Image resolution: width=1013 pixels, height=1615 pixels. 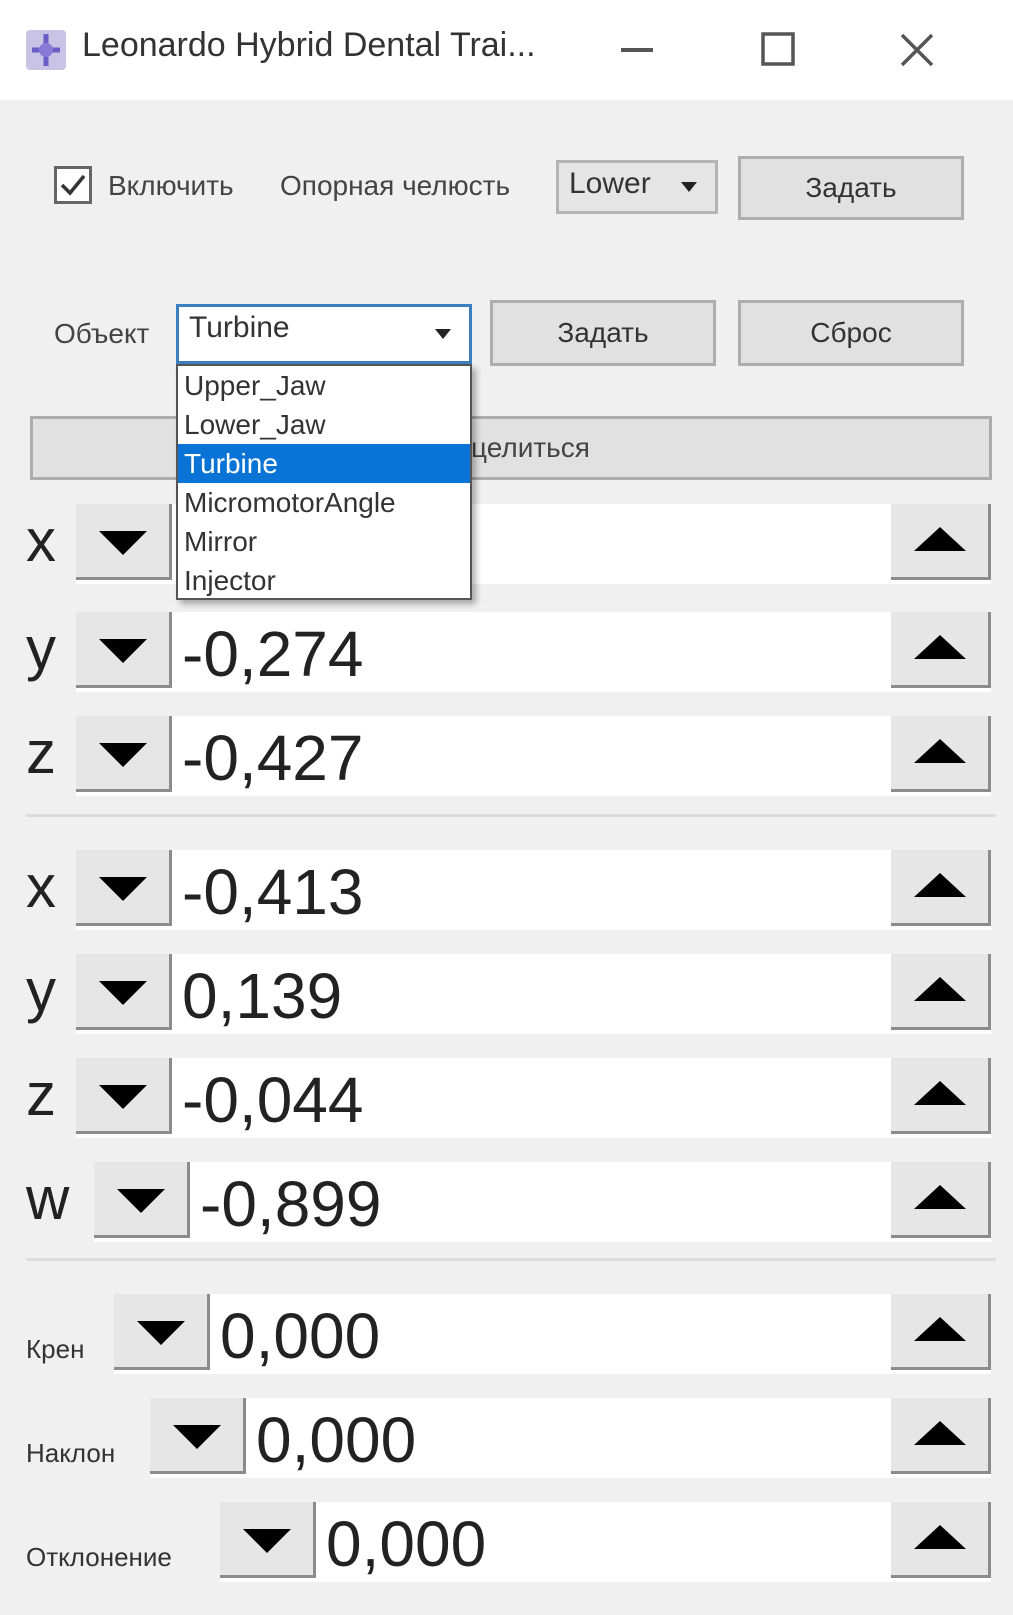 I want to click on rotation-y-spinbox: 0,139, so click(x=533, y=994).